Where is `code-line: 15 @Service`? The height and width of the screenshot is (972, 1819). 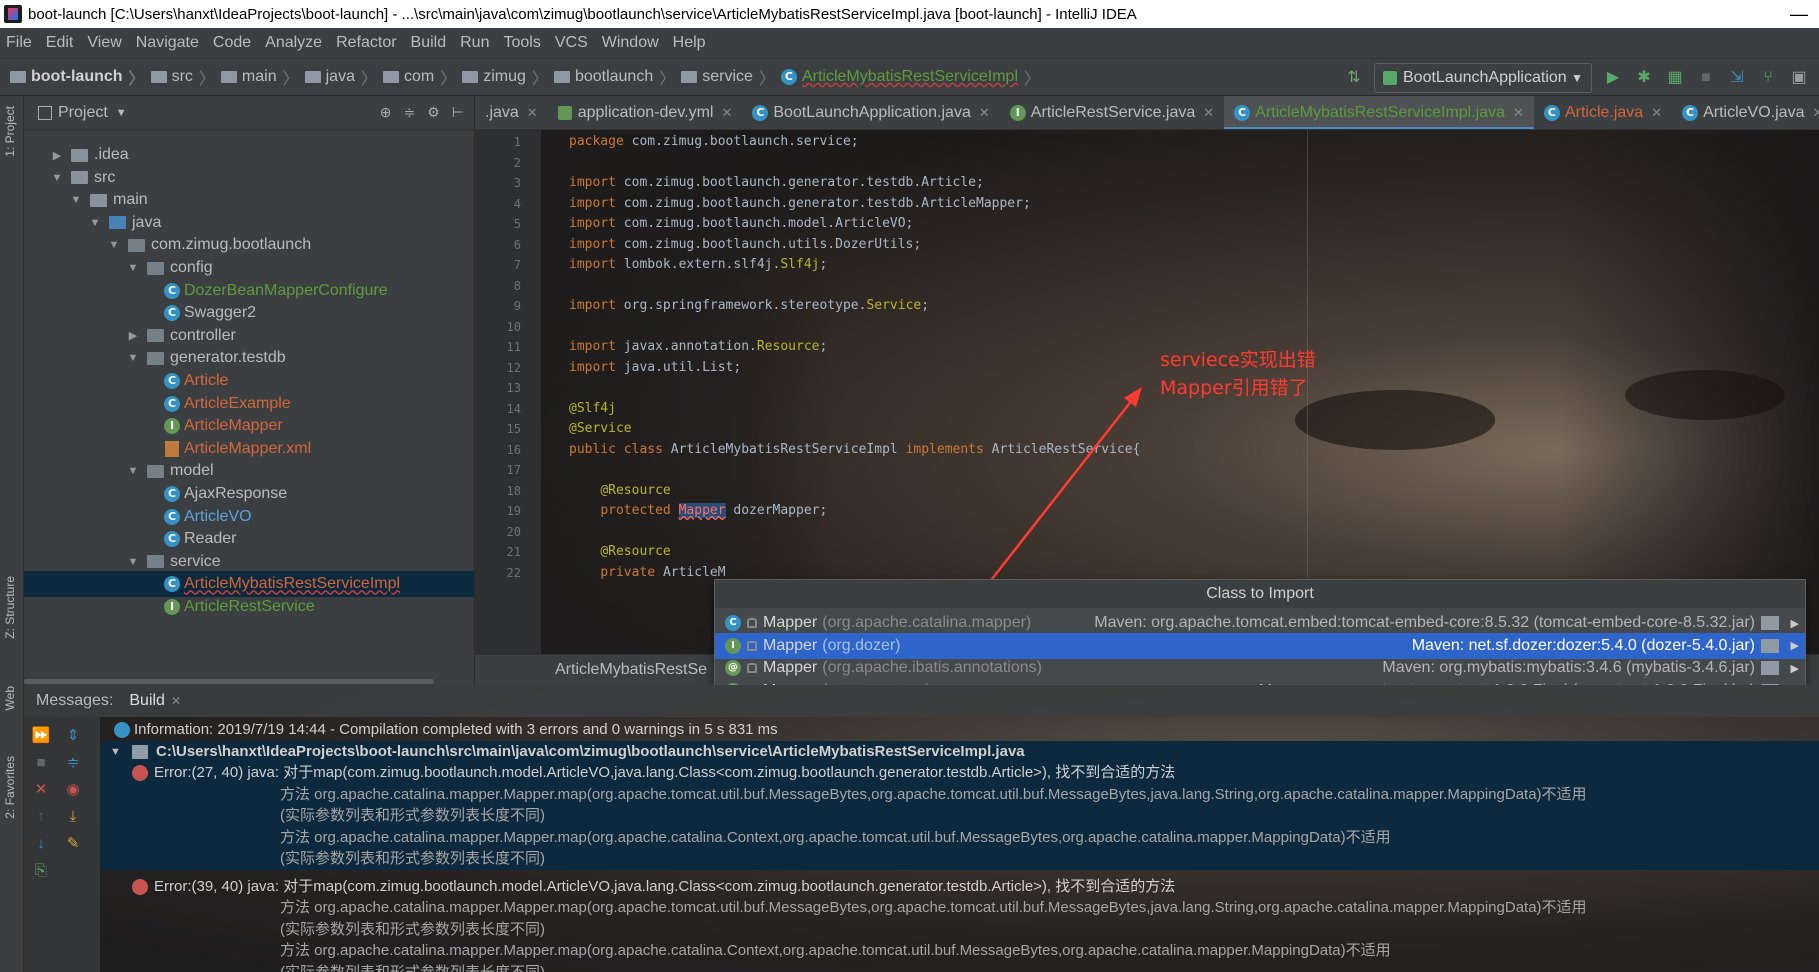
code-line: 15 @Service is located at coordinates (1163, 429).